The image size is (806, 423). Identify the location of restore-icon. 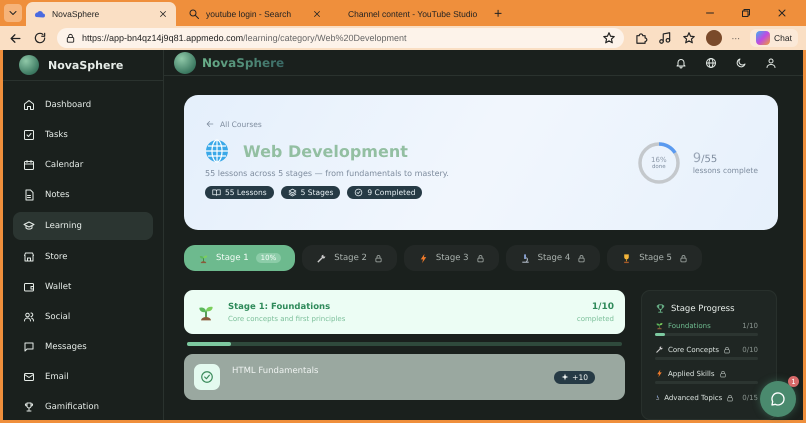
(746, 13).